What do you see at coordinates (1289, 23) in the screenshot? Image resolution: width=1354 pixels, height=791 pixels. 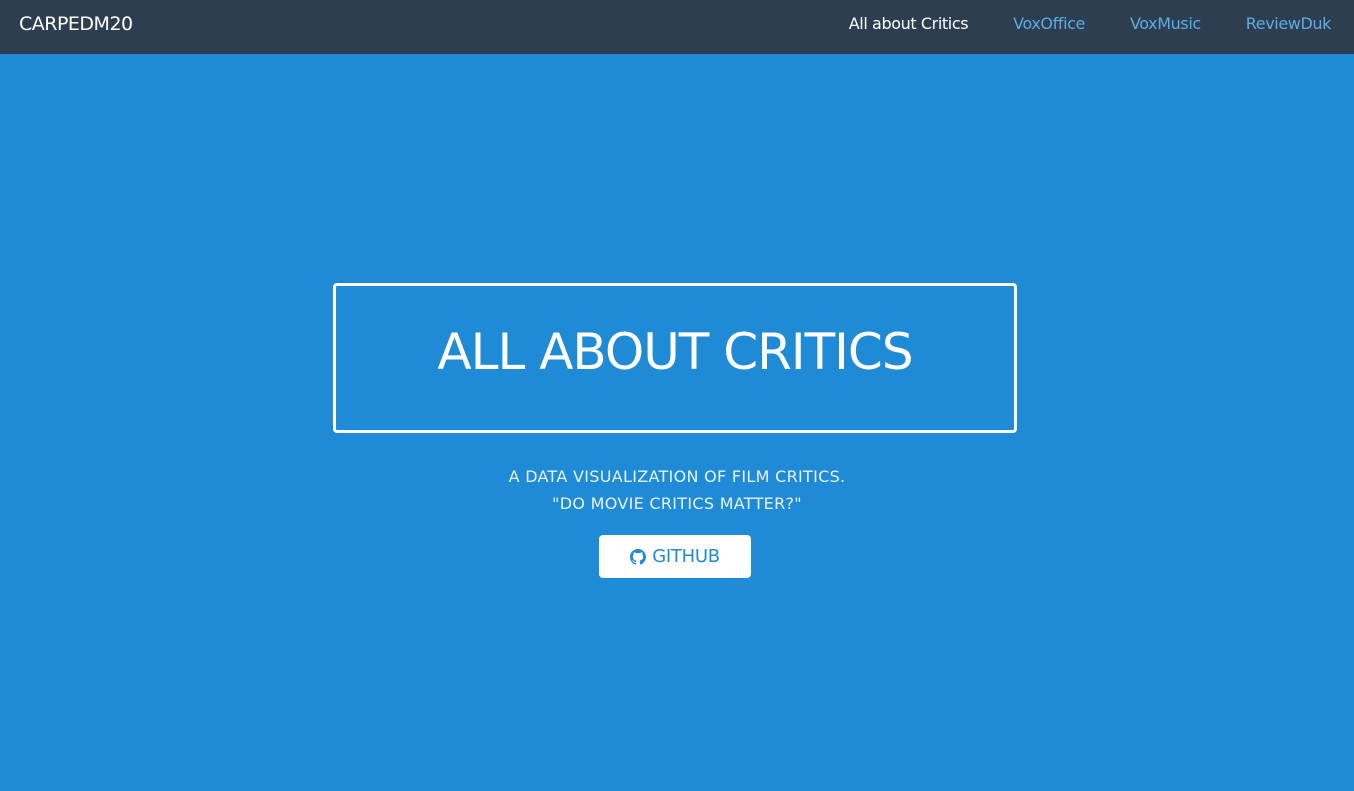 I see `nav-link-reviewduk: ReviewDuk` at bounding box center [1289, 23].